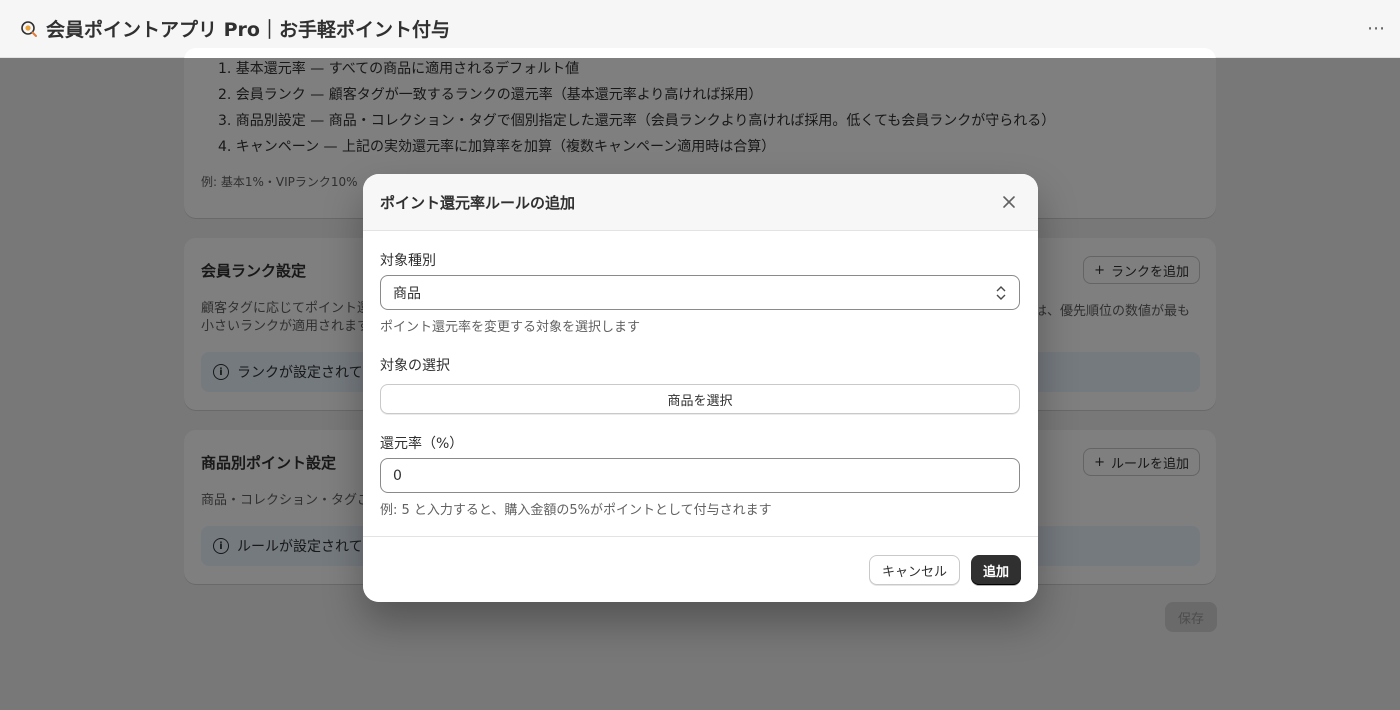  I want to click on select-product-button: 商品を選択, so click(700, 399).